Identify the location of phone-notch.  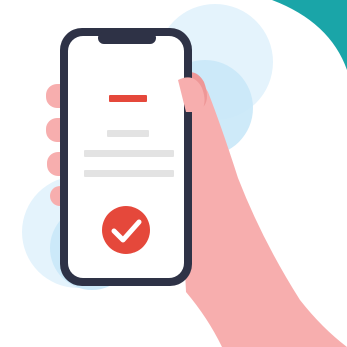
(127, 38).